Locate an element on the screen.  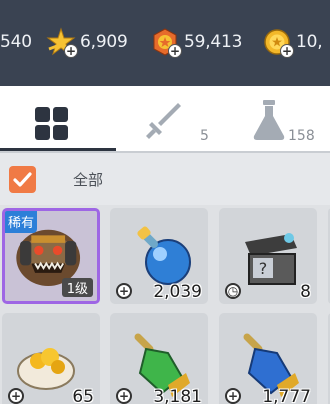
clock-badge-icon: ◷ is located at coordinates (233, 291).